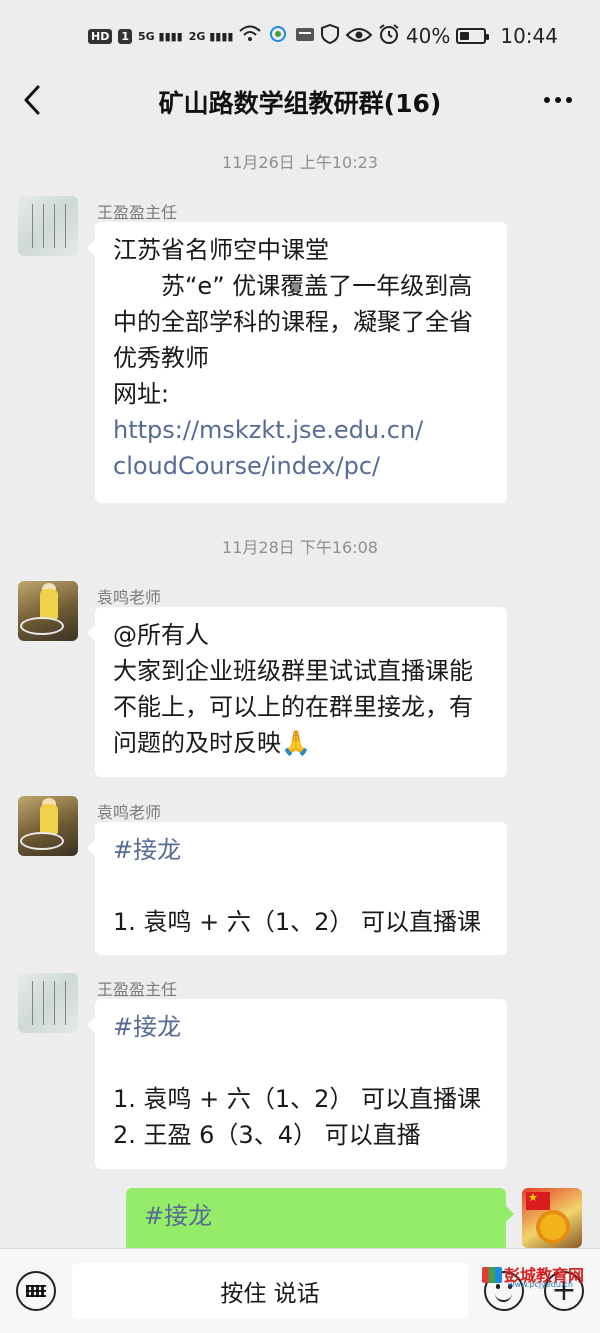 This screenshot has height=1333, width=600. I want to click on battery-fill, so click(465, 36).